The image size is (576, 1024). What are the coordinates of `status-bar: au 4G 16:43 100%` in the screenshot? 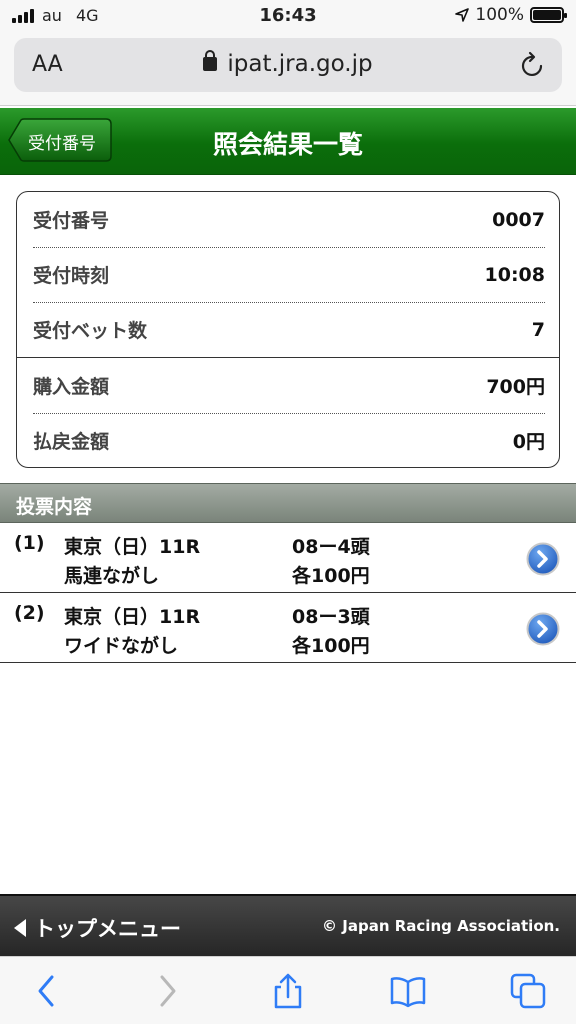 It's located at (288, 16).